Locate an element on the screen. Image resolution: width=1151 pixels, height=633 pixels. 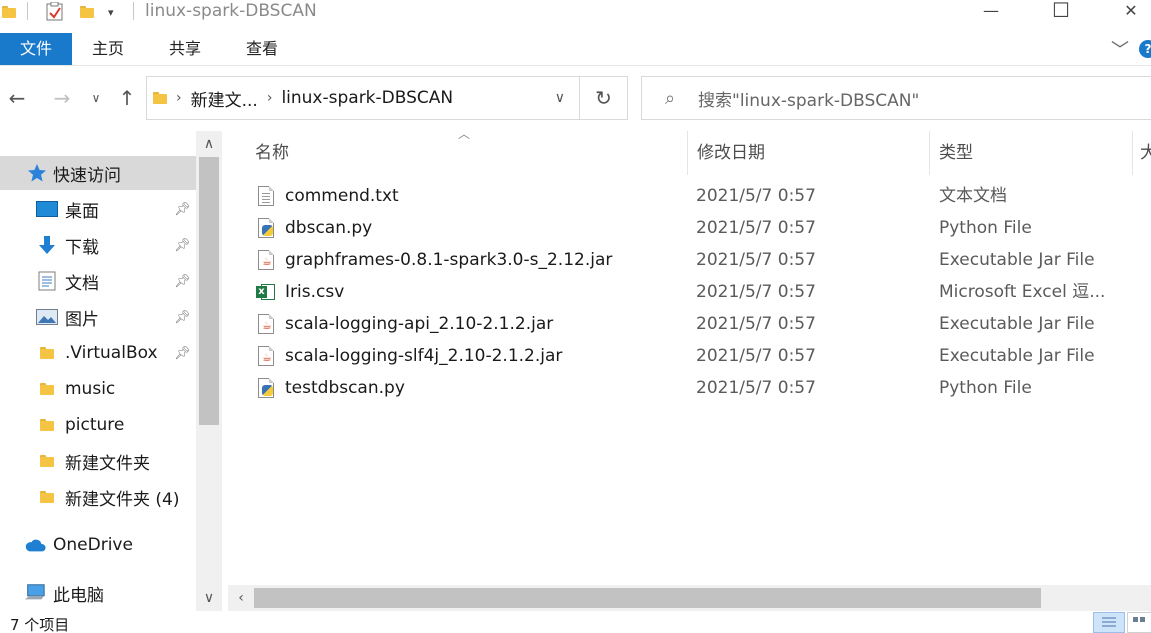
search-box: ⌕ 搜索"linux-spark-DBSCAN" is located at coordinates (896, 98).